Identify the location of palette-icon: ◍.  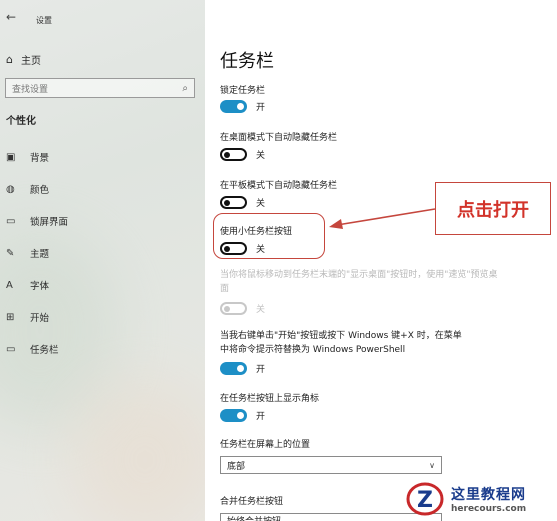
(10, 189).